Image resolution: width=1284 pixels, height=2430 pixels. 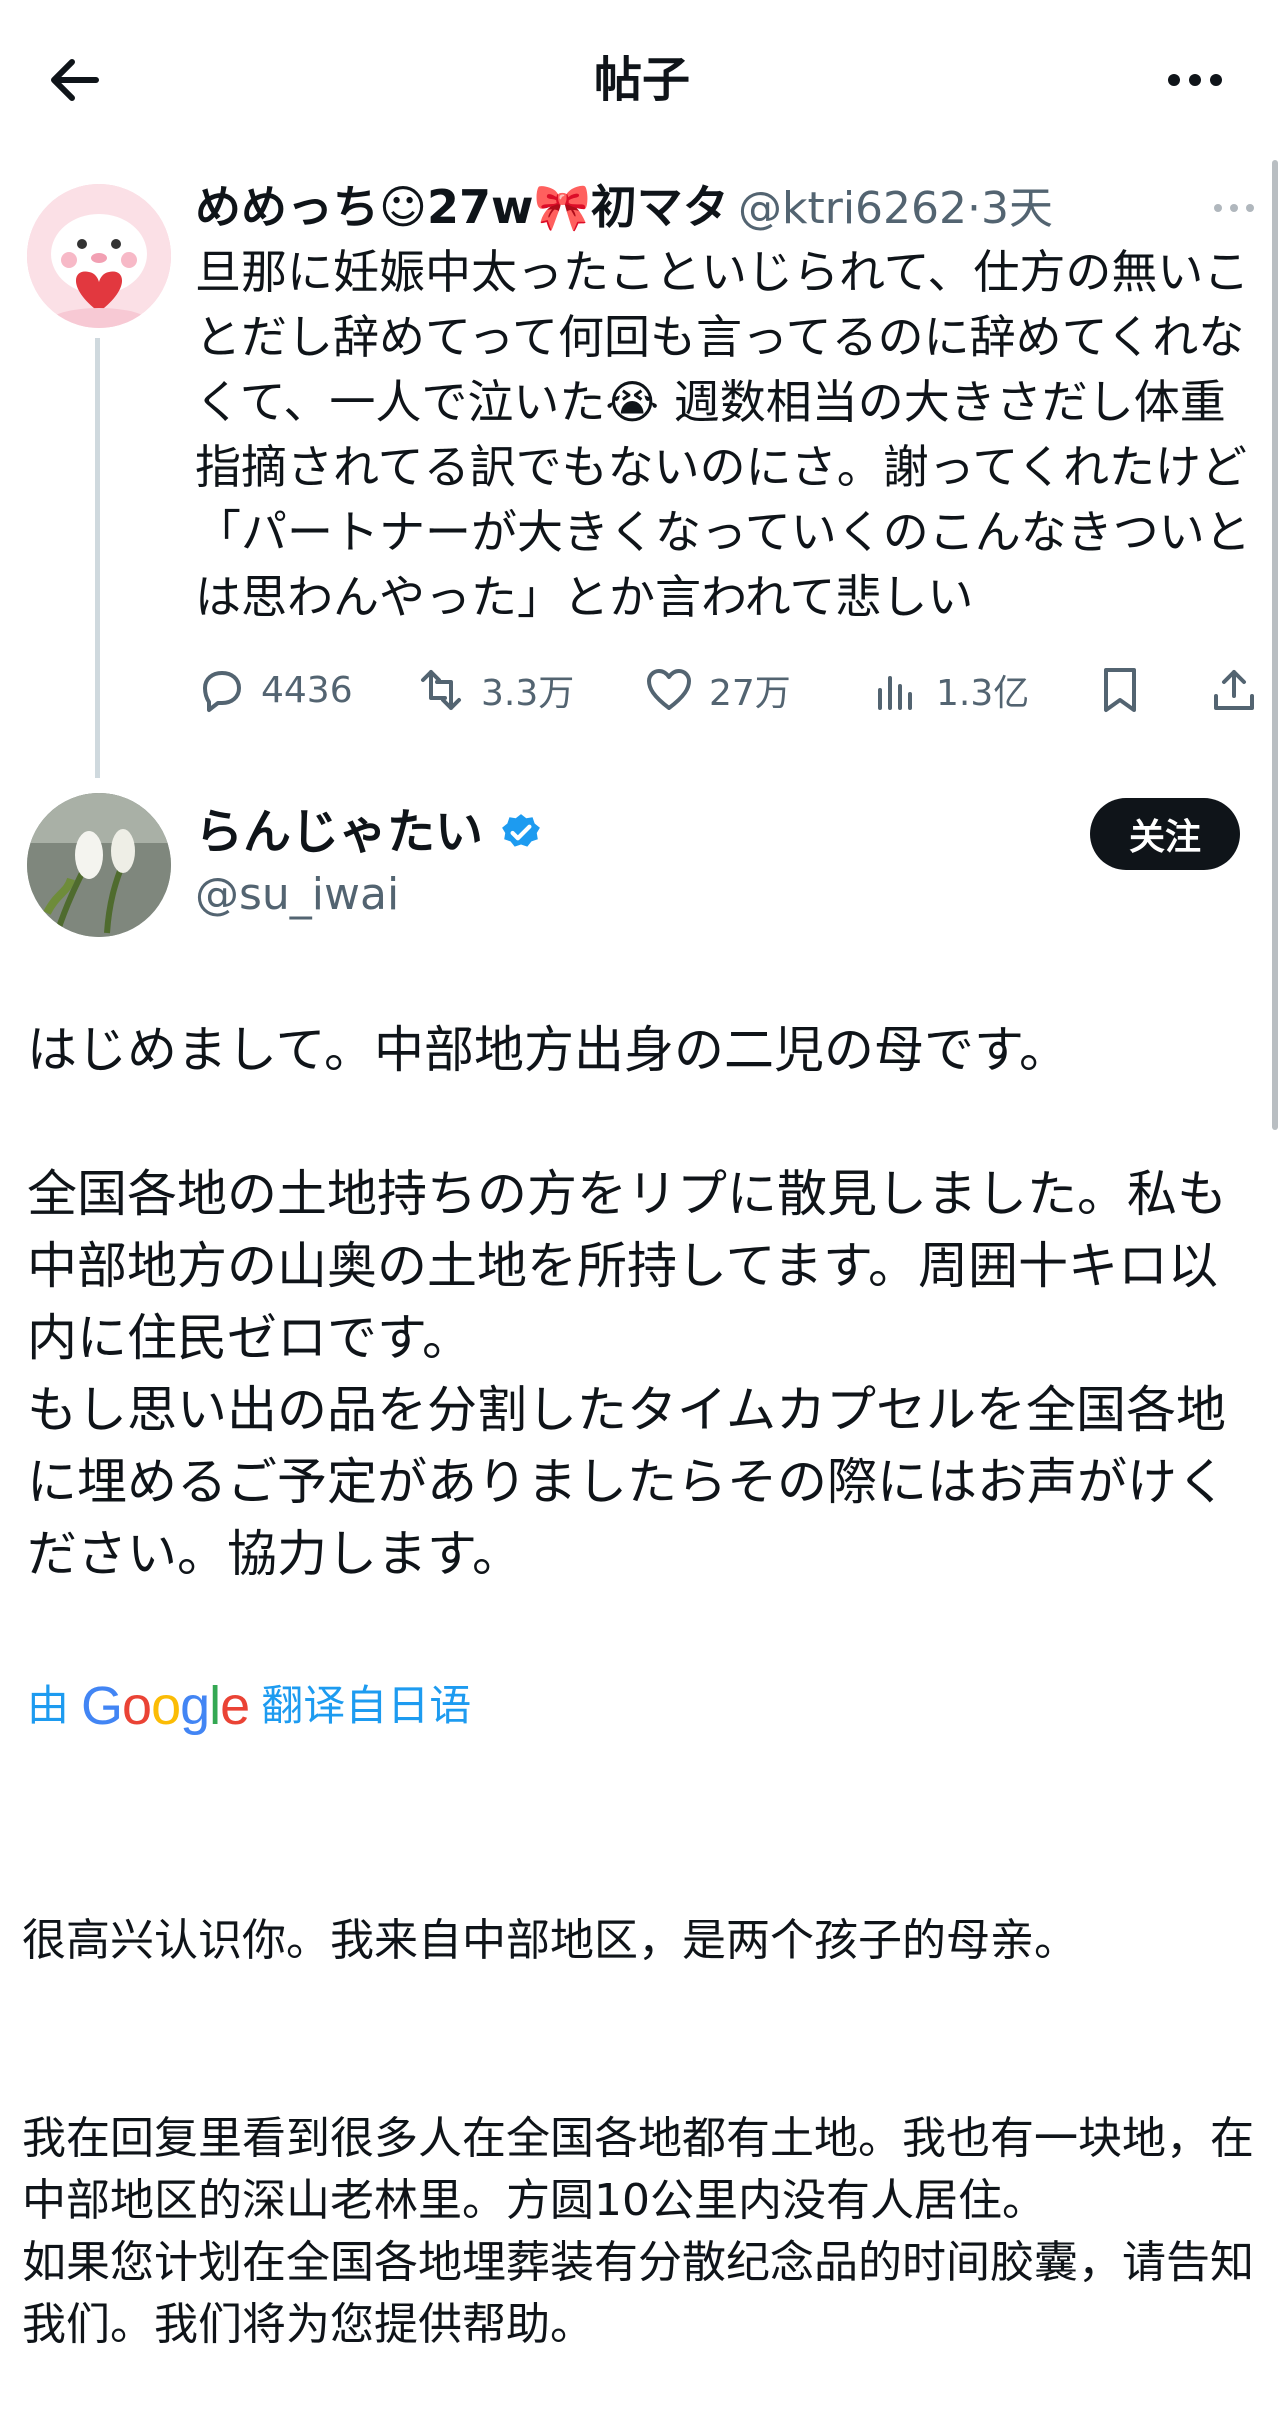 I want to click on reply-button: 4436, so click(x=274, y=690).